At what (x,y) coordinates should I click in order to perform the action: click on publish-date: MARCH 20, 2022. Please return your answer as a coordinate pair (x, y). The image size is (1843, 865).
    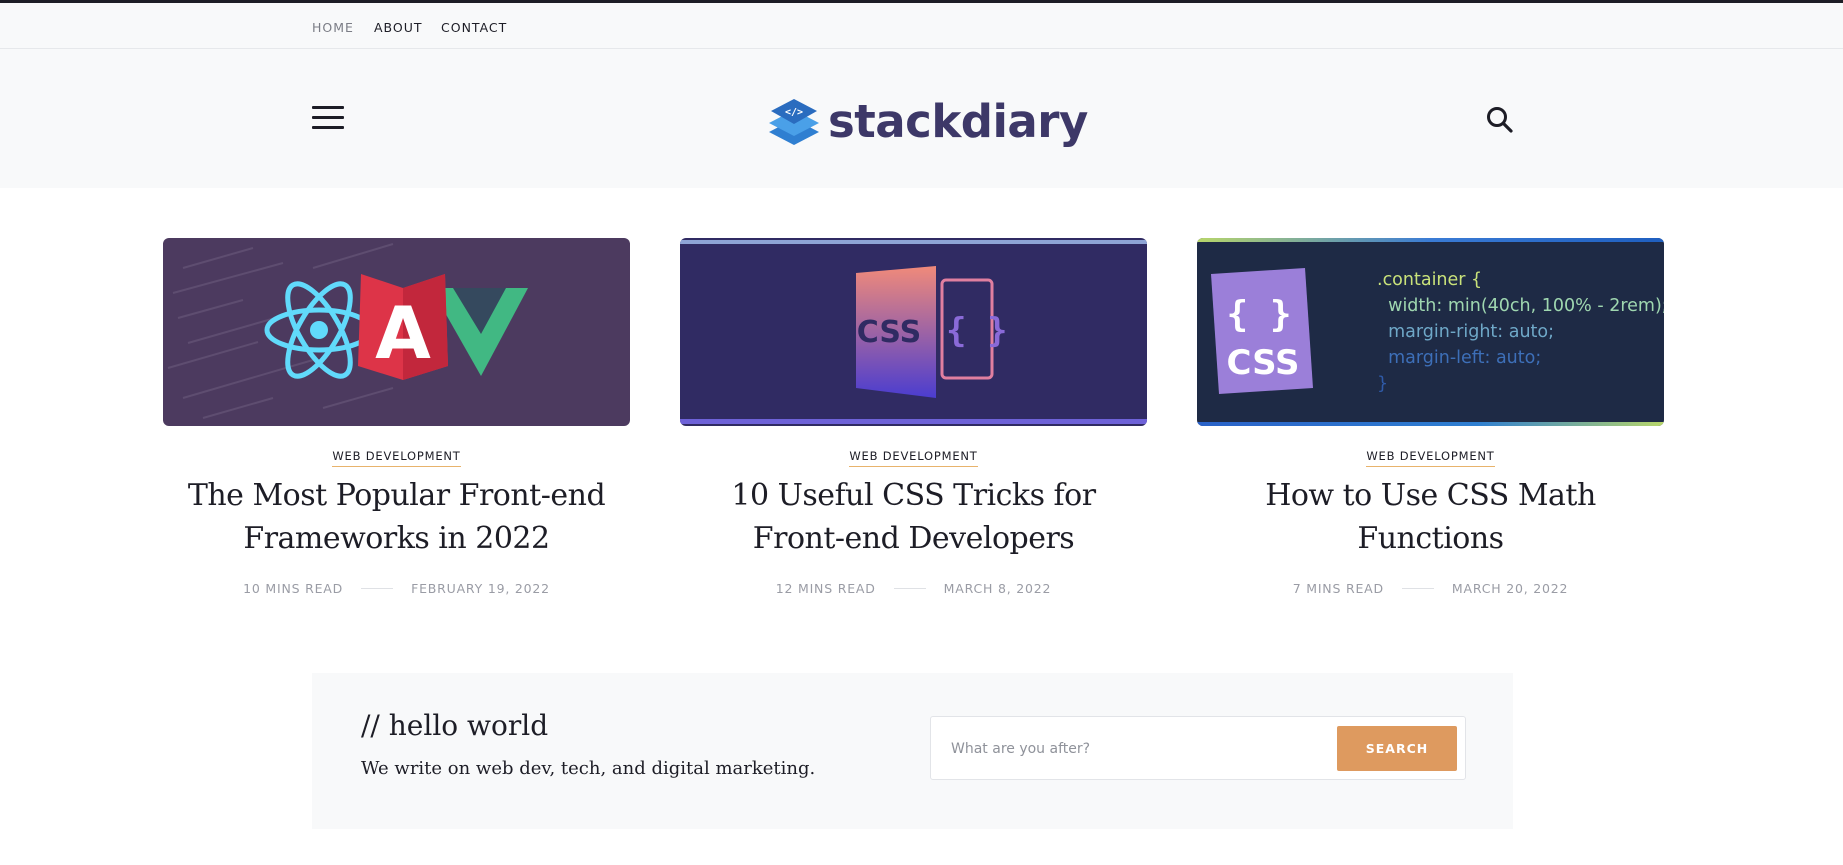
    Looking at the image, I should click on (1510, 588).